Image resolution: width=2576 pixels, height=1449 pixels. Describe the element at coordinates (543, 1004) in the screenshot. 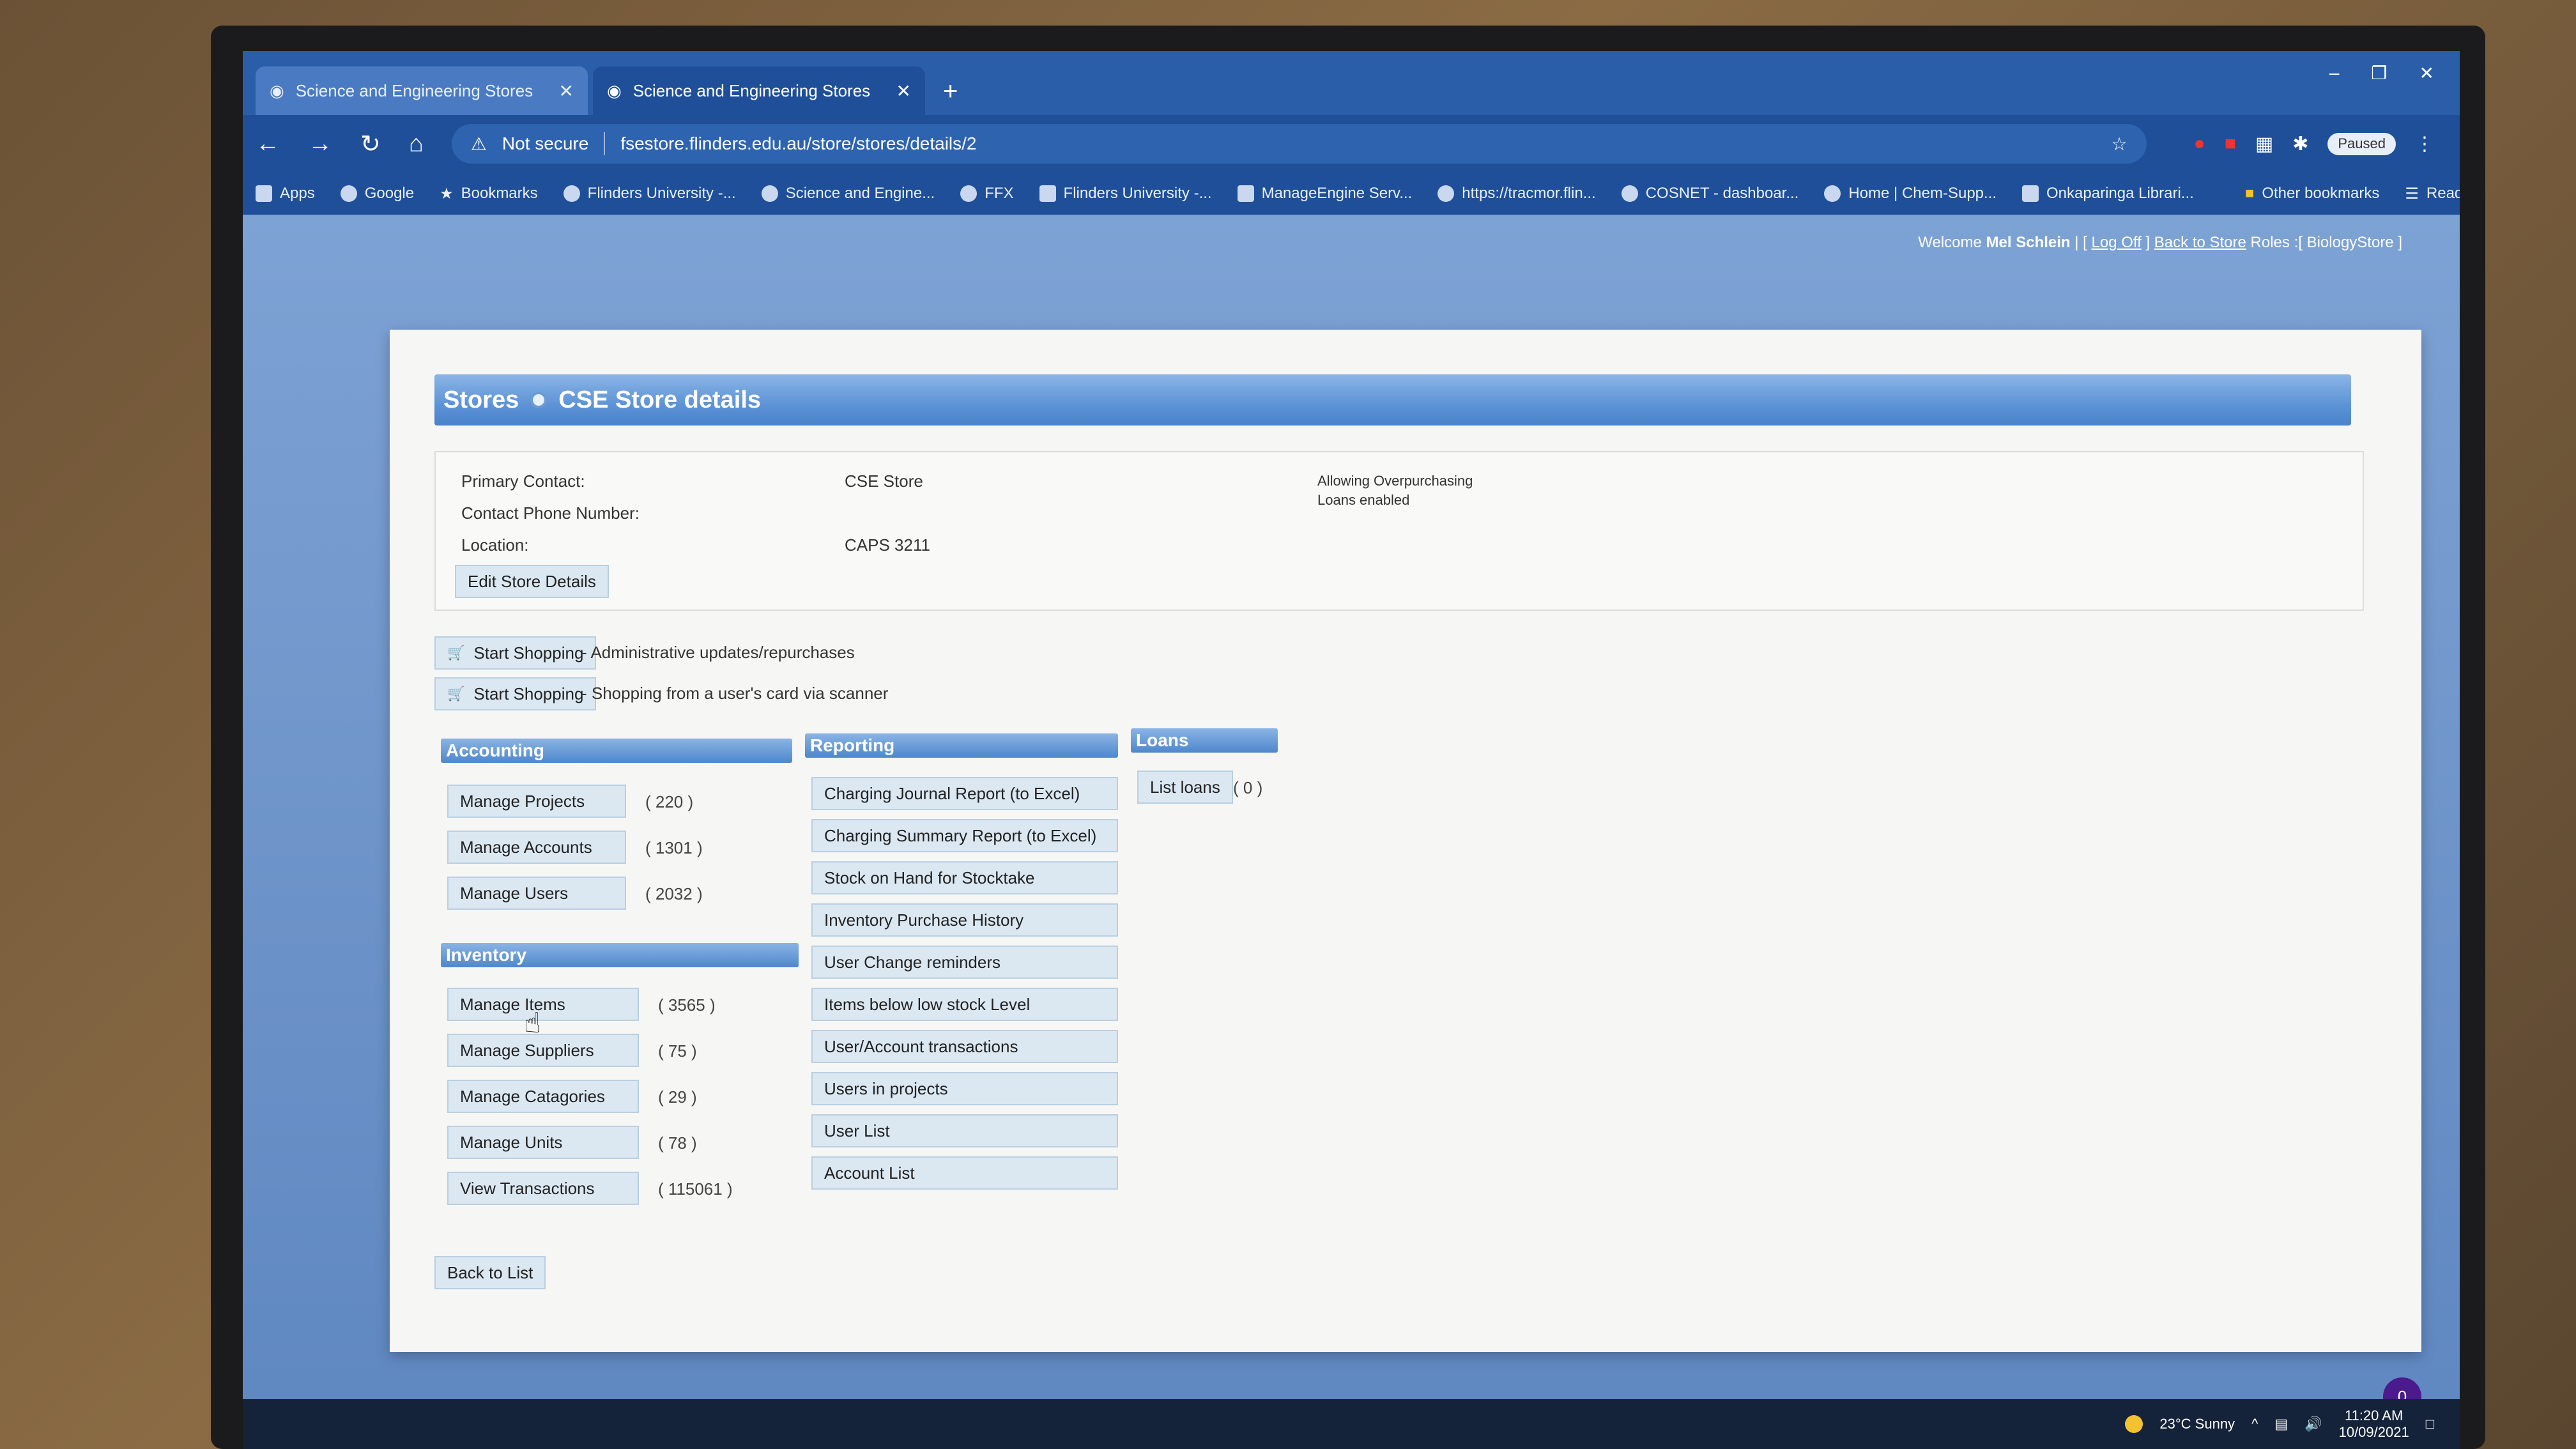

I see `manage-items-button: Manage Items` at that location.